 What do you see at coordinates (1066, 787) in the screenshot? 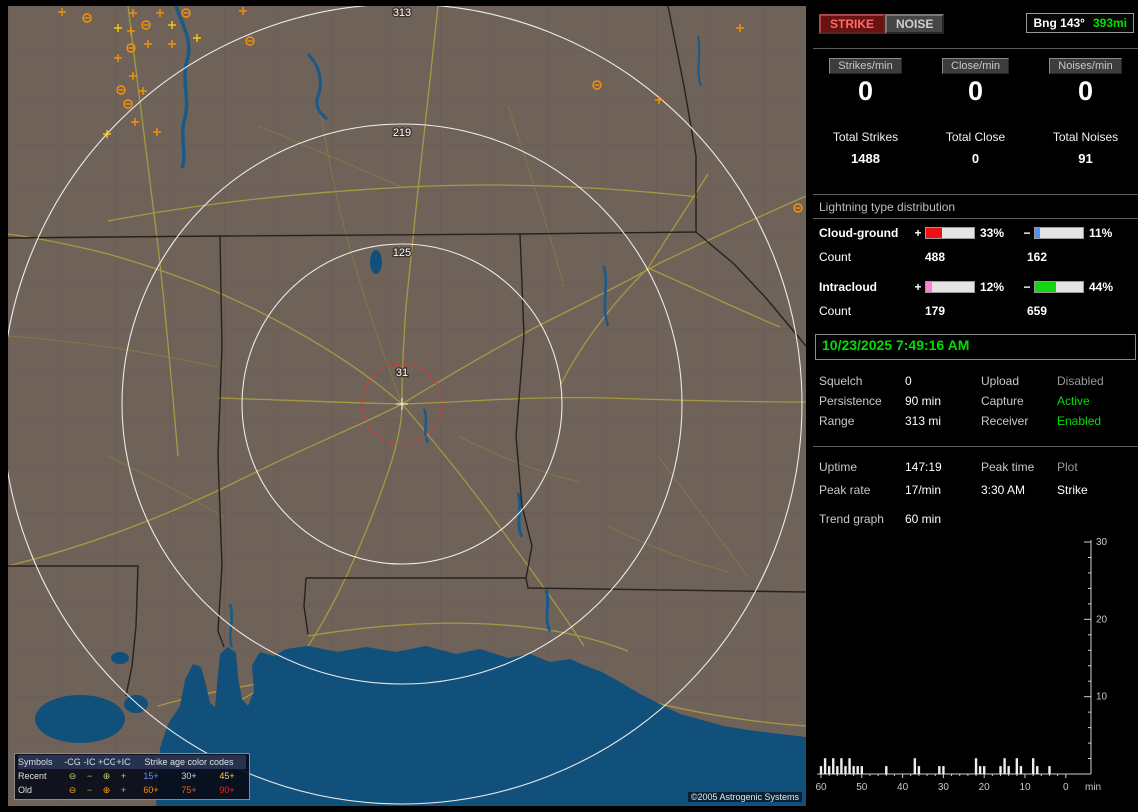
I see `trend-x-tick: 0` at bounding box center [1066, 787].